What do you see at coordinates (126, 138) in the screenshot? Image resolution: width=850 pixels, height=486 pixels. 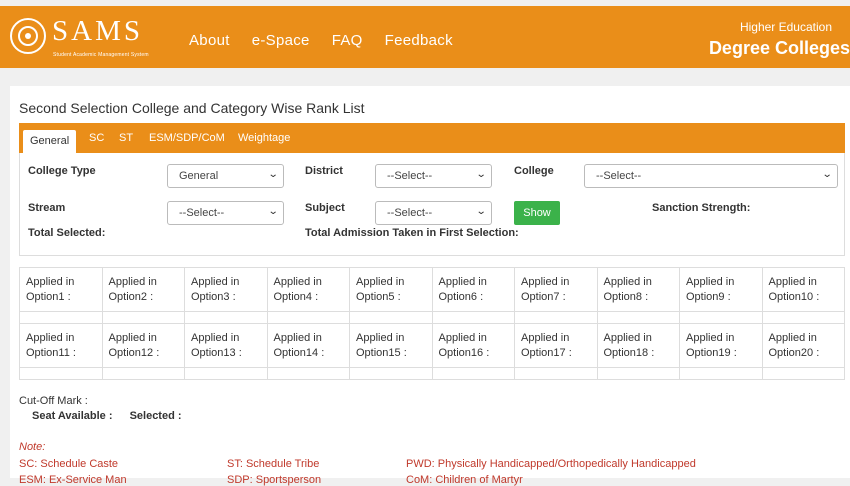 I see `tab-st: ST` at bounding box center [126, 138].